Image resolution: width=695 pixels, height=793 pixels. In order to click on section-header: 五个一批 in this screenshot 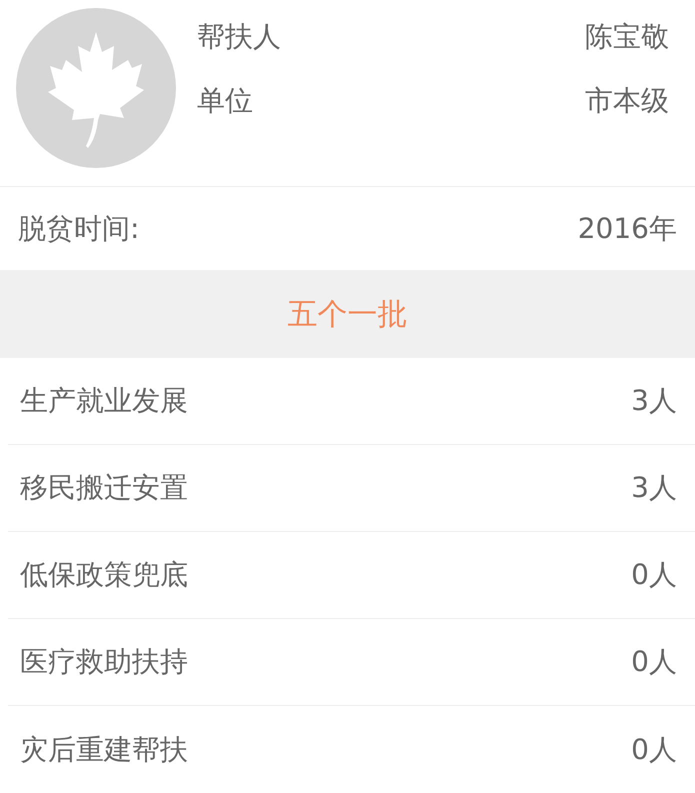, I will do `click(347, 314)`.